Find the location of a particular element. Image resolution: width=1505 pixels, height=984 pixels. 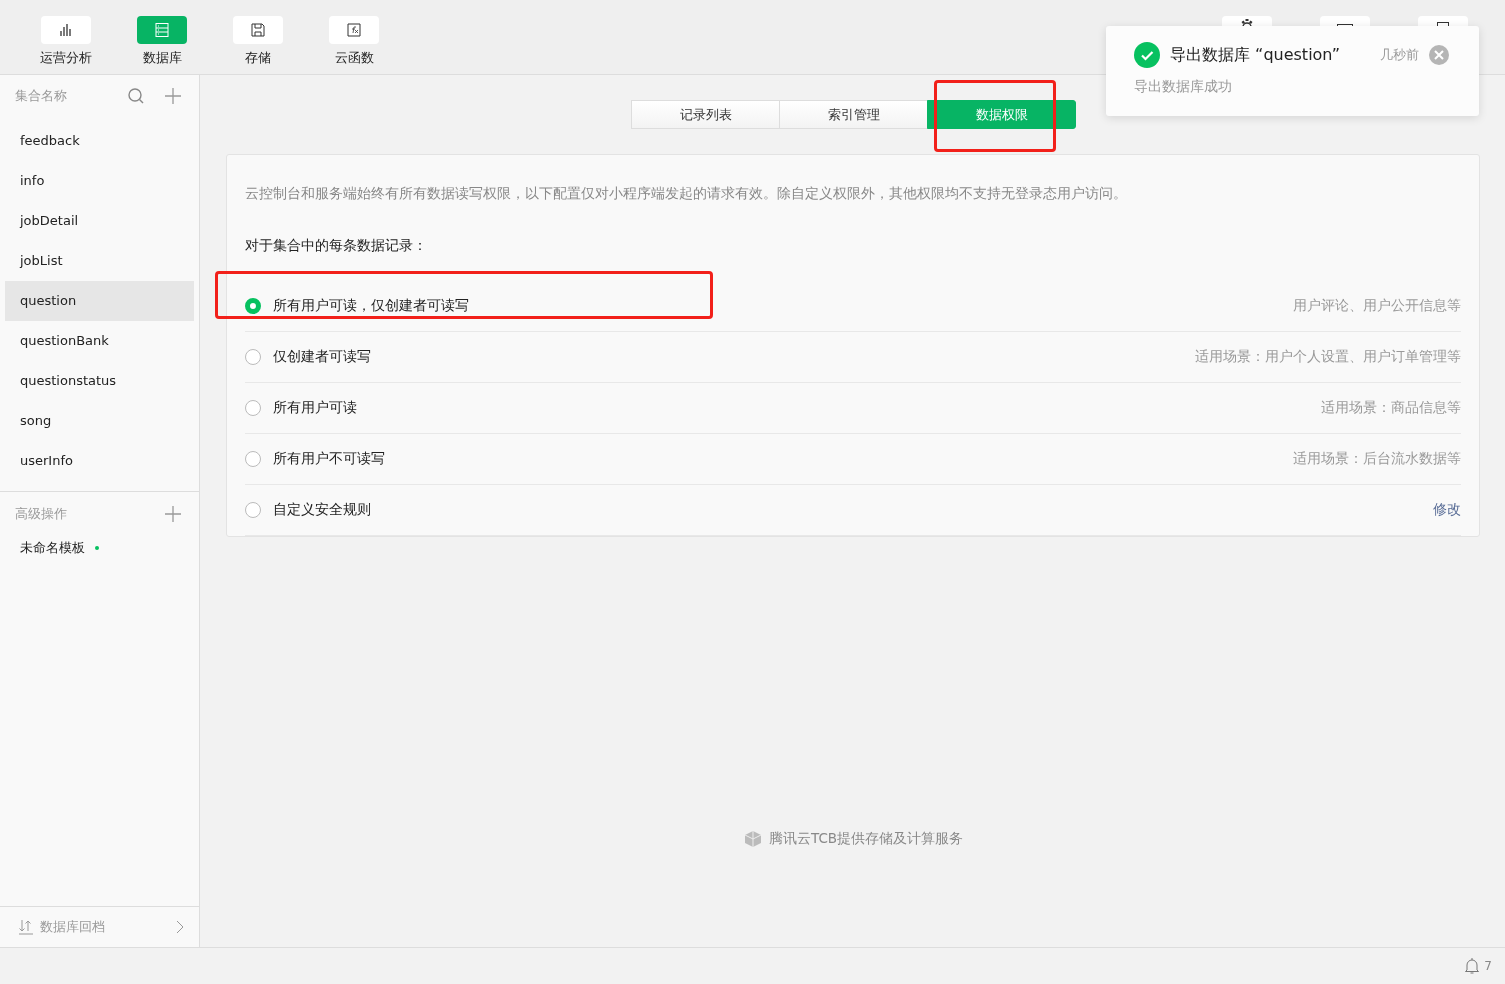

close-icon is located at coordinates (1439, 55).